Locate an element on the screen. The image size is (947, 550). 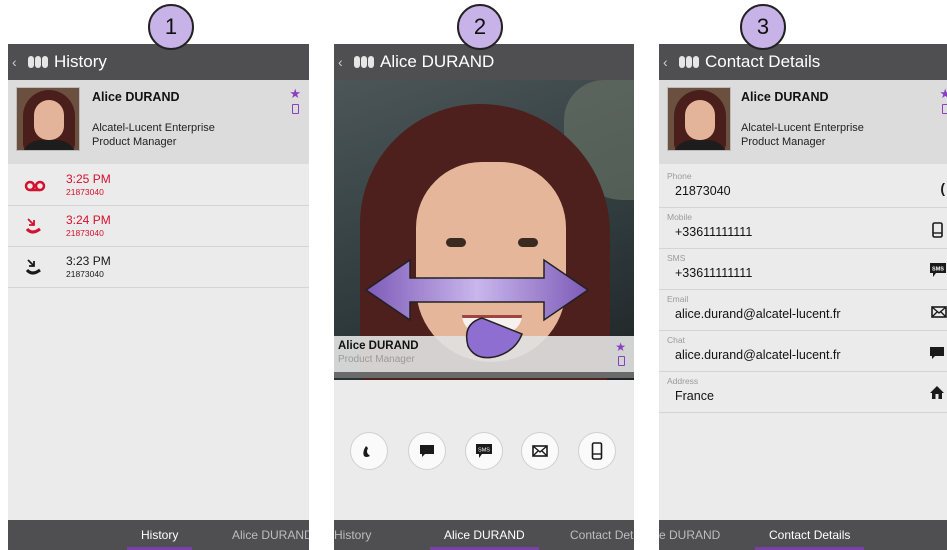
page-title: Contact Details is located at coordinates (763, 61).